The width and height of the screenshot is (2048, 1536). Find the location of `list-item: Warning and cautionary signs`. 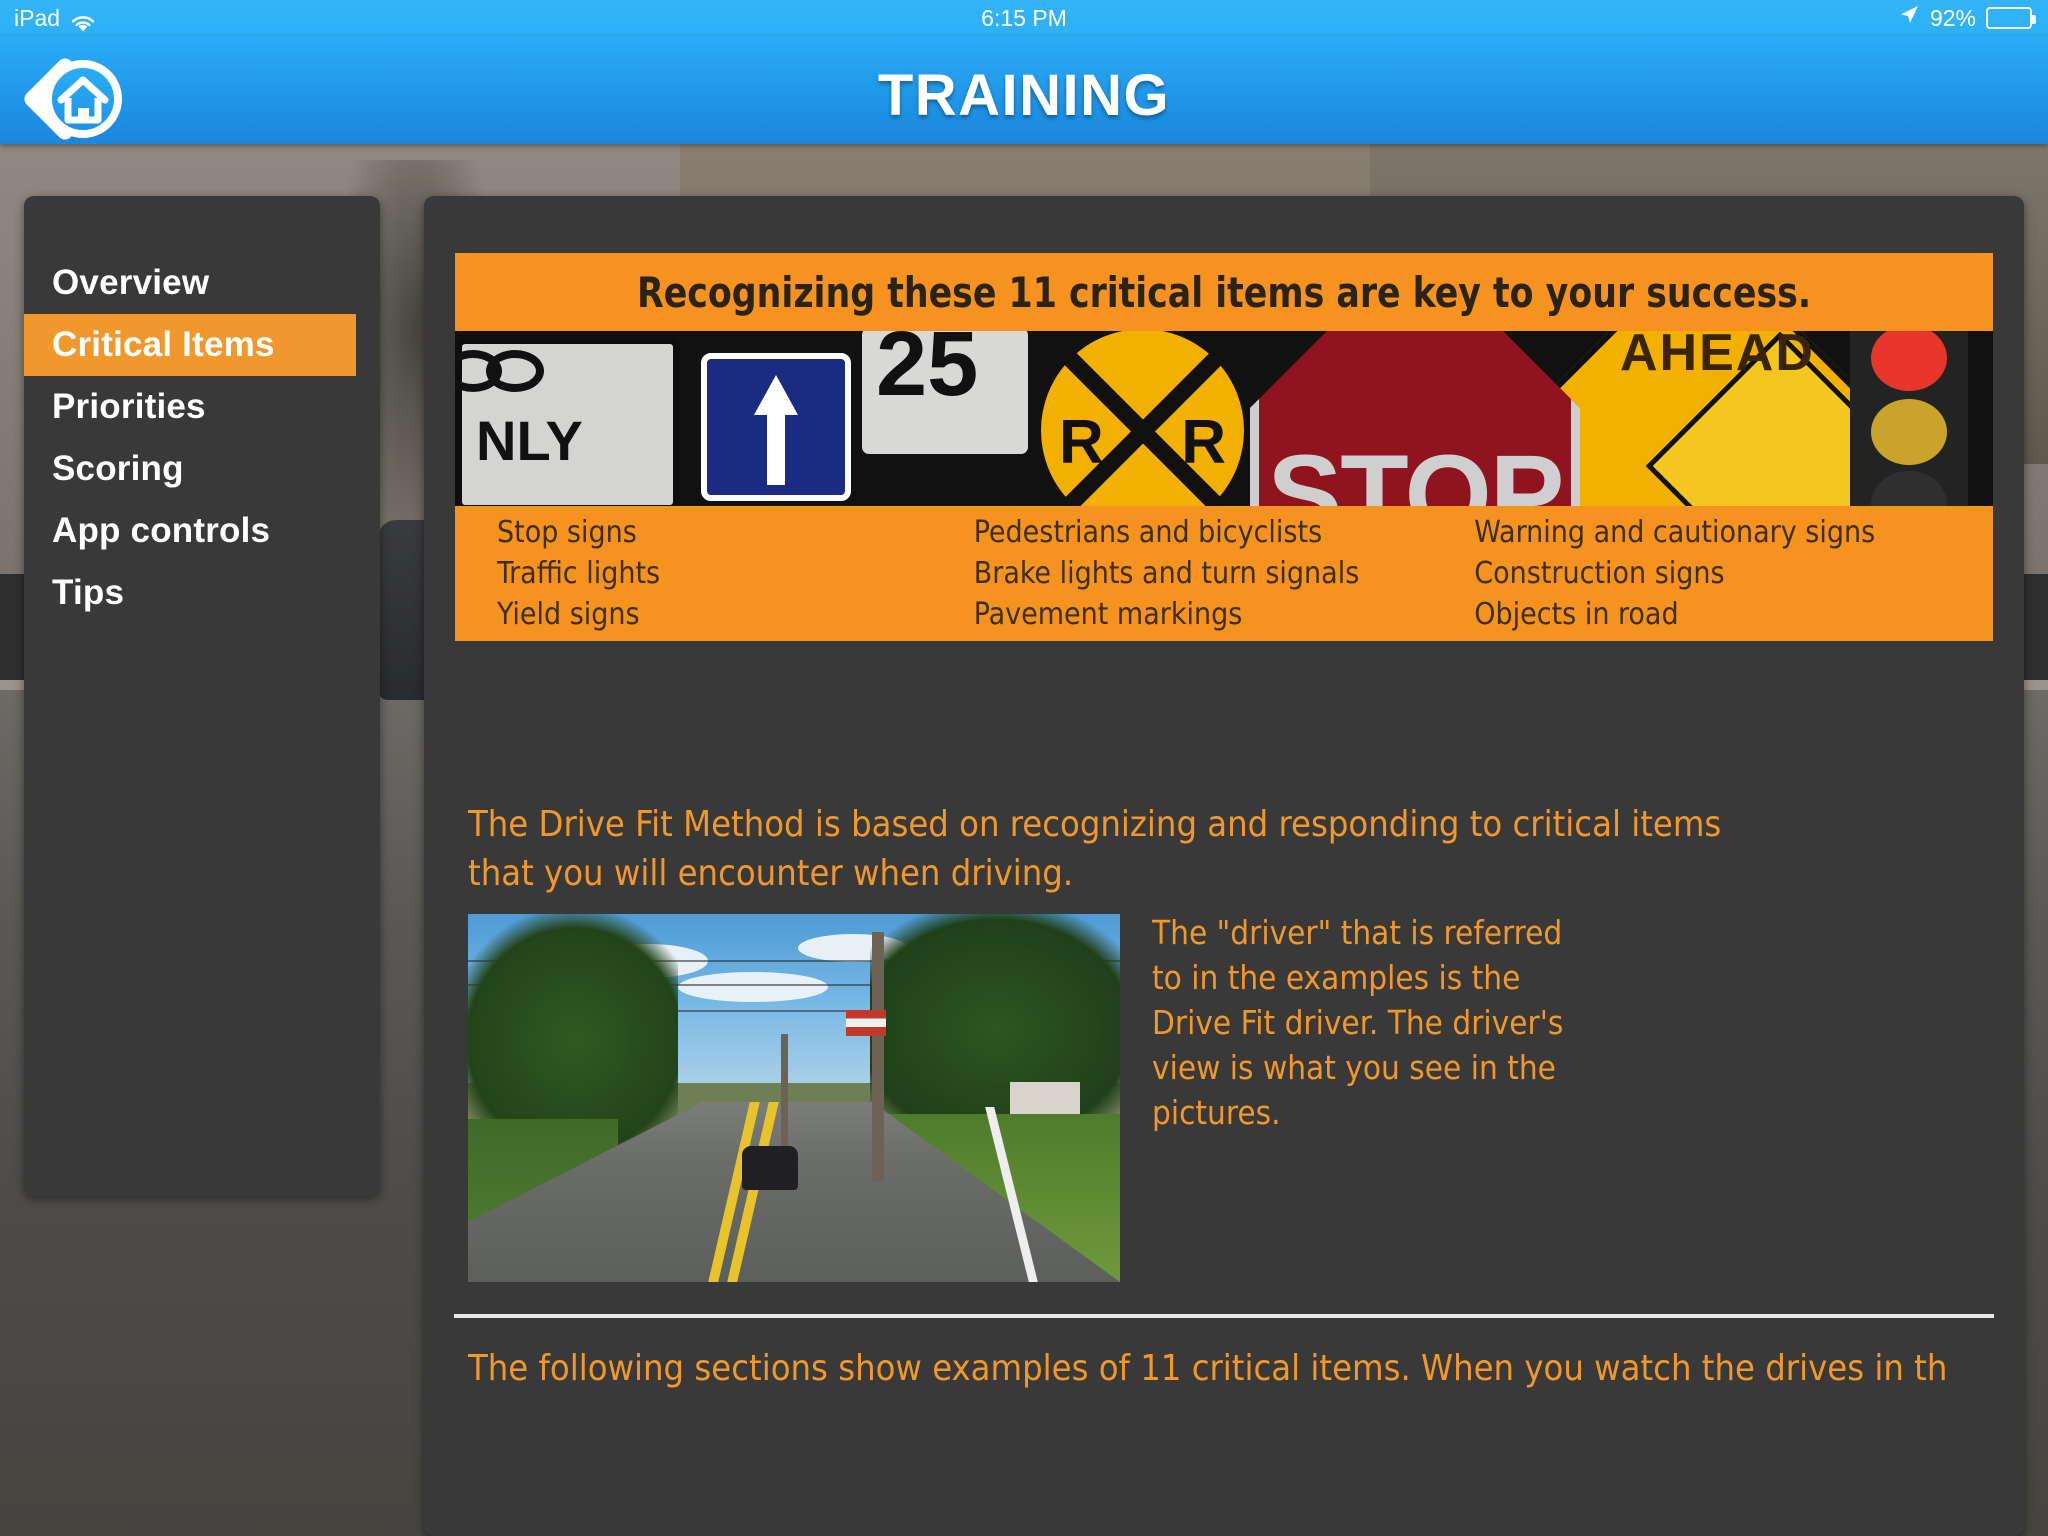

list-item: Warning and cautionary signs is located at coordinates (1675, 532).